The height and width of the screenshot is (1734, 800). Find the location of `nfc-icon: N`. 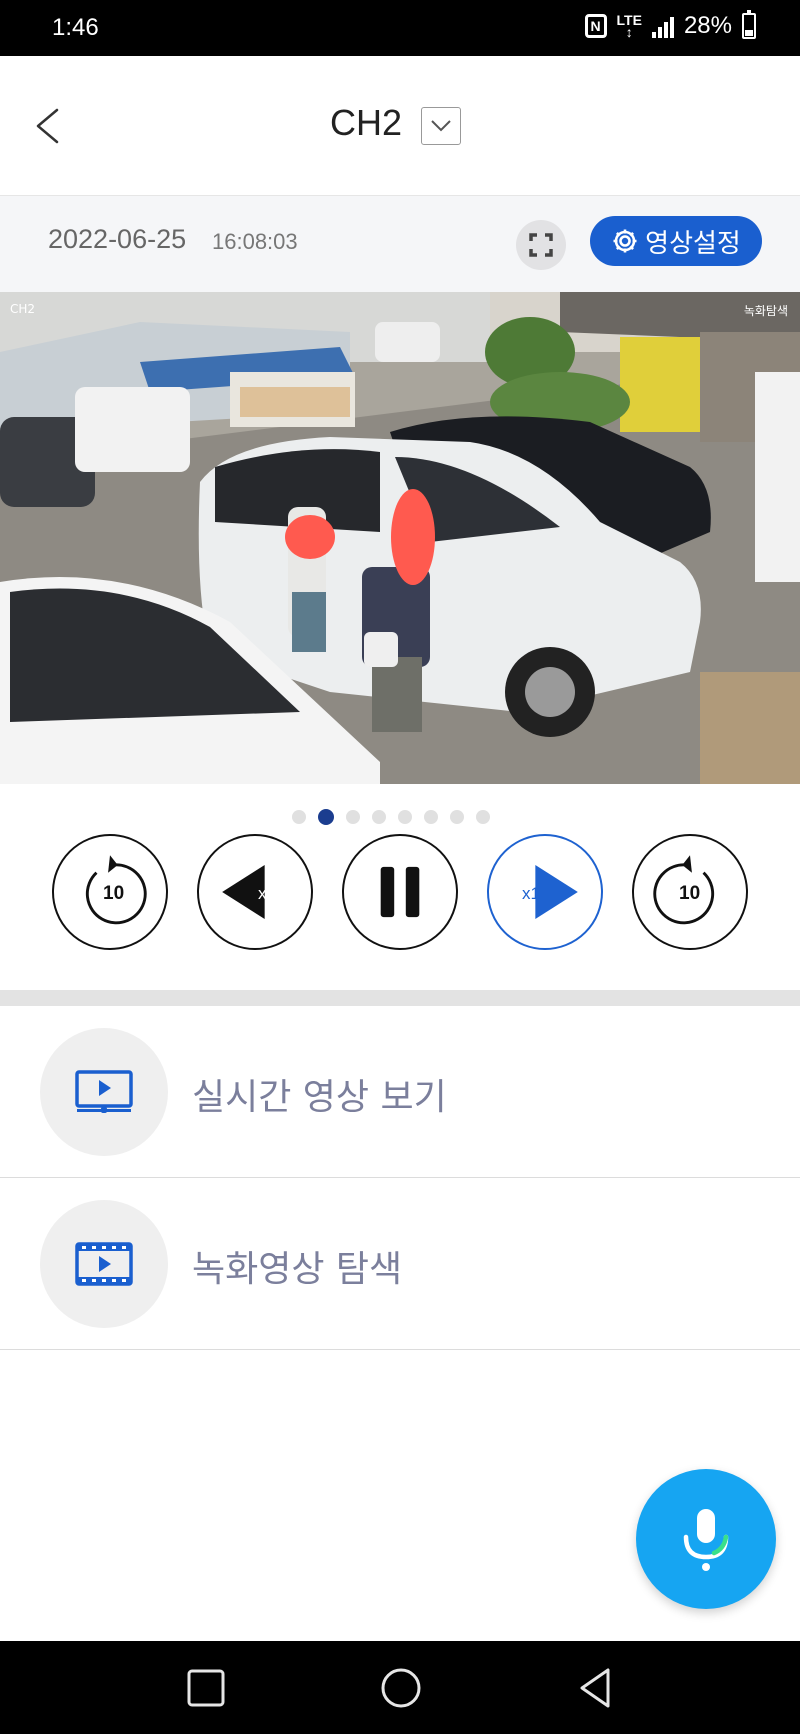

nfc-icon: N is located at coordinates (595, 26).